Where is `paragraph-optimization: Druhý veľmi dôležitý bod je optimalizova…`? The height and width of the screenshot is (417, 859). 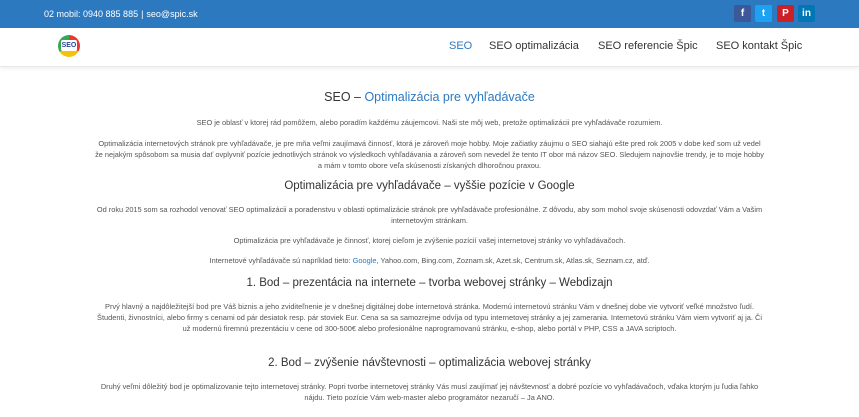 paragraph-optimization: Druhý veľmi dôležitý bod je optimalizova… is located at coordinates (429, 392).